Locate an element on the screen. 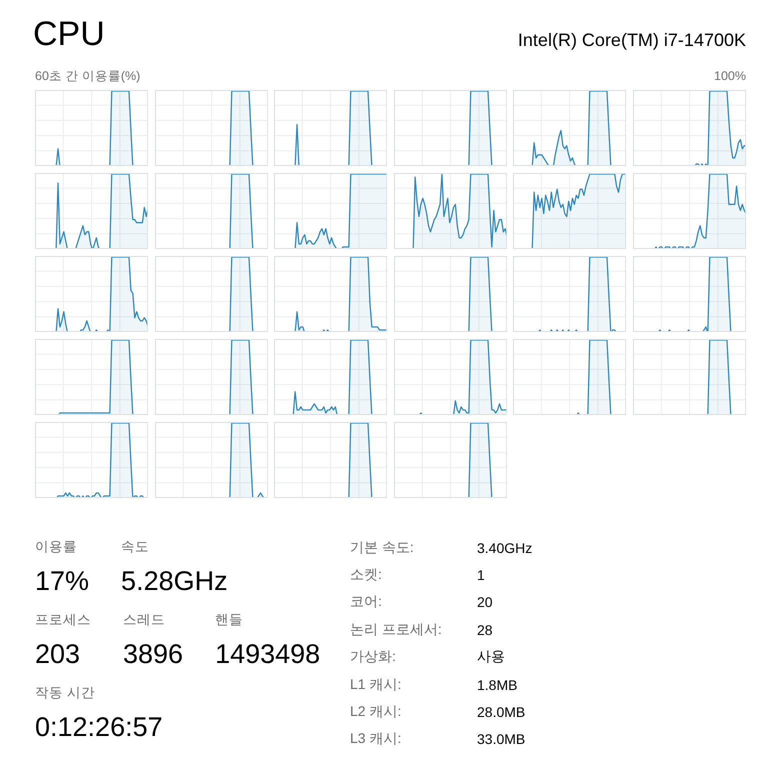 Image resolution: width=780 pixels, height=774 pixels. stat-label: 속도 is located at coordinates (135, 547).